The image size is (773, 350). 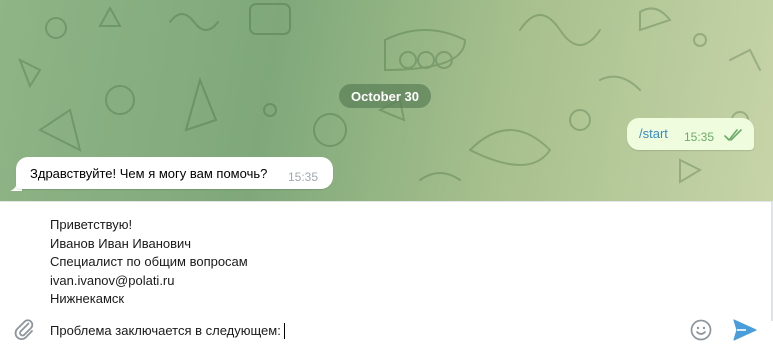 I want to click on message-text: Здравствуйте! Чем я могу вам помочь?, so click(x=148, y=173).